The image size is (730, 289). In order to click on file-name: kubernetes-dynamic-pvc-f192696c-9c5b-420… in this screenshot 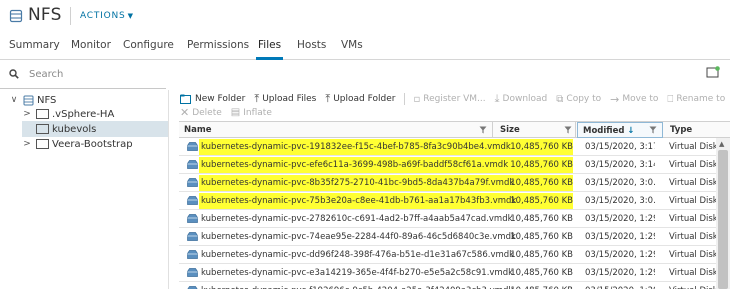, I will do `click(371, 285)`.